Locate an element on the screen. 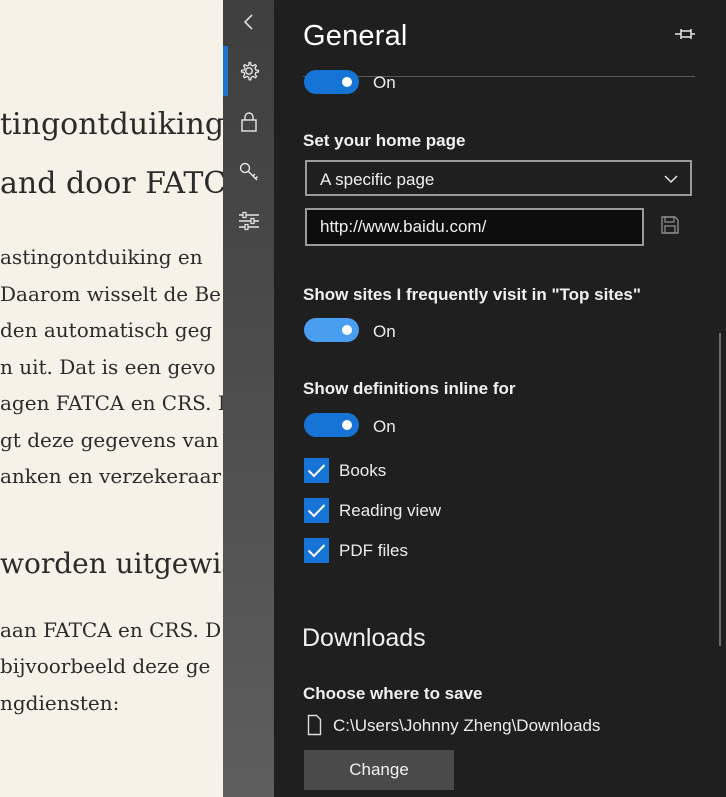 The height and width of the screenshot is (797, 726). pdf-files-checkbox-label: PDF files is located at coordinates (373, 550).